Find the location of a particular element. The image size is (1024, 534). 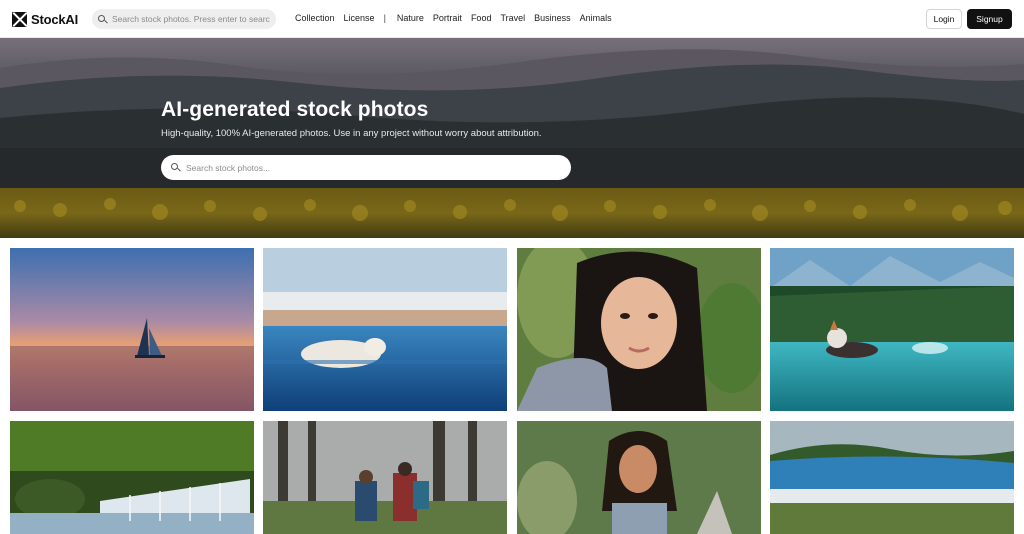

hero-search-box is located at coordinates (366, 167).